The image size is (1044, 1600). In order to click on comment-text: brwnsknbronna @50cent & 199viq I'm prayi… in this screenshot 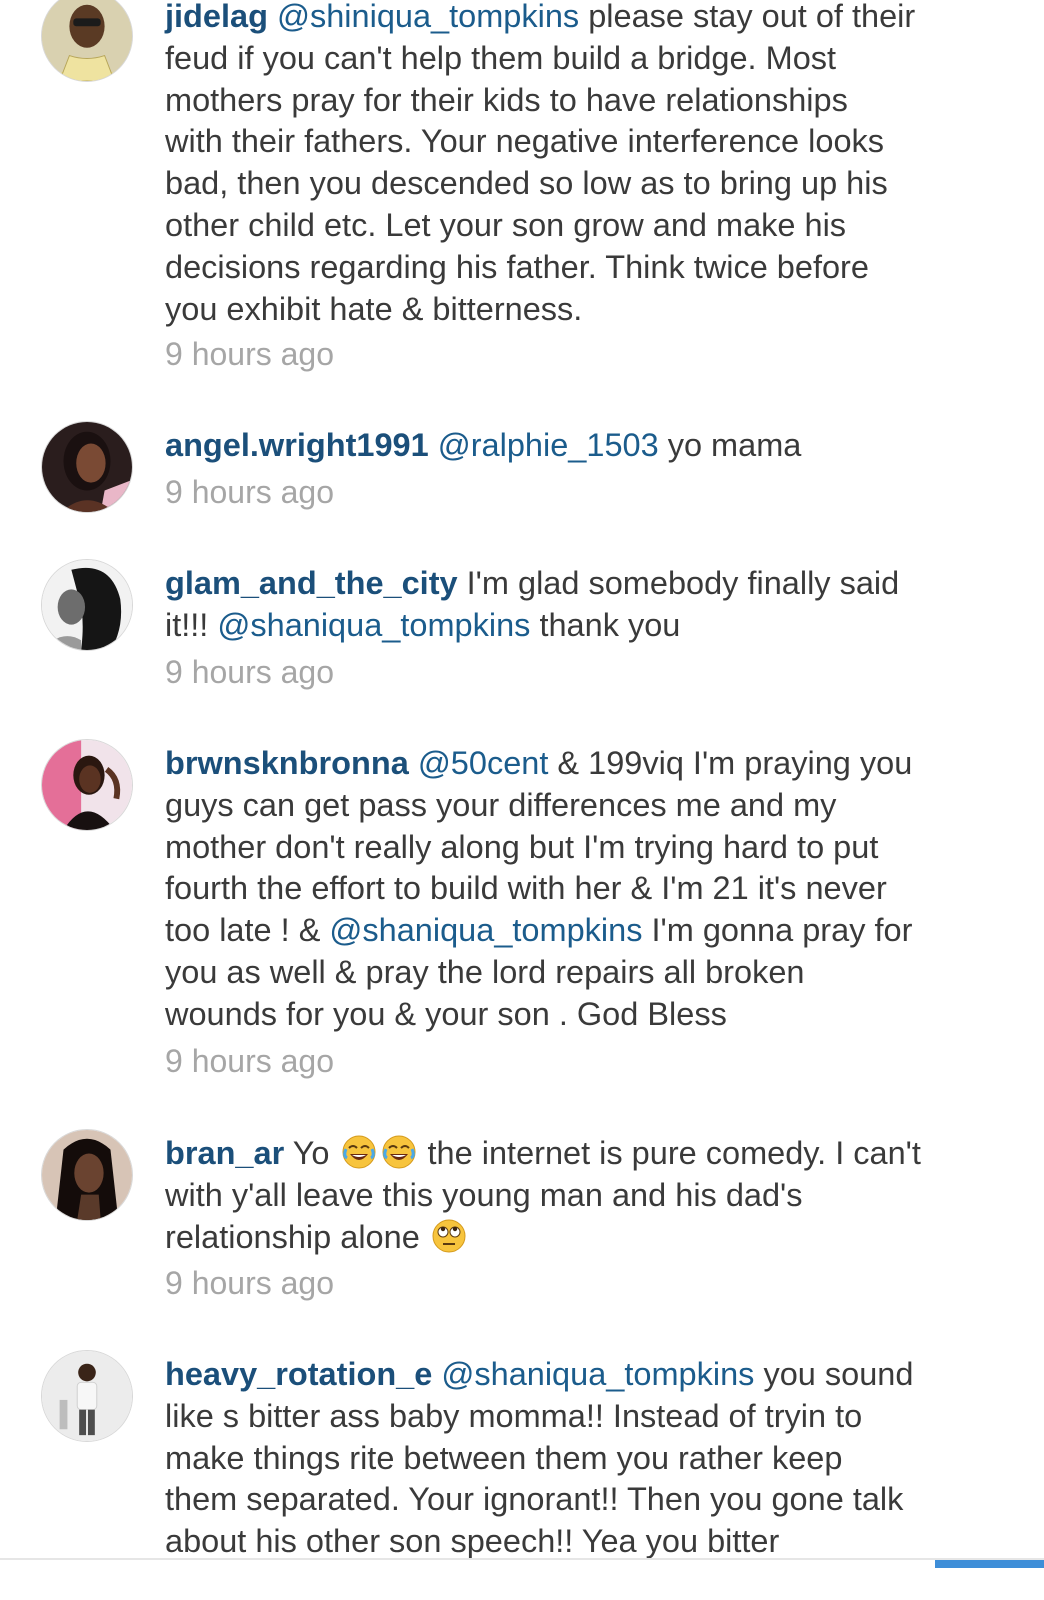, I will do `click(580, 889)`.